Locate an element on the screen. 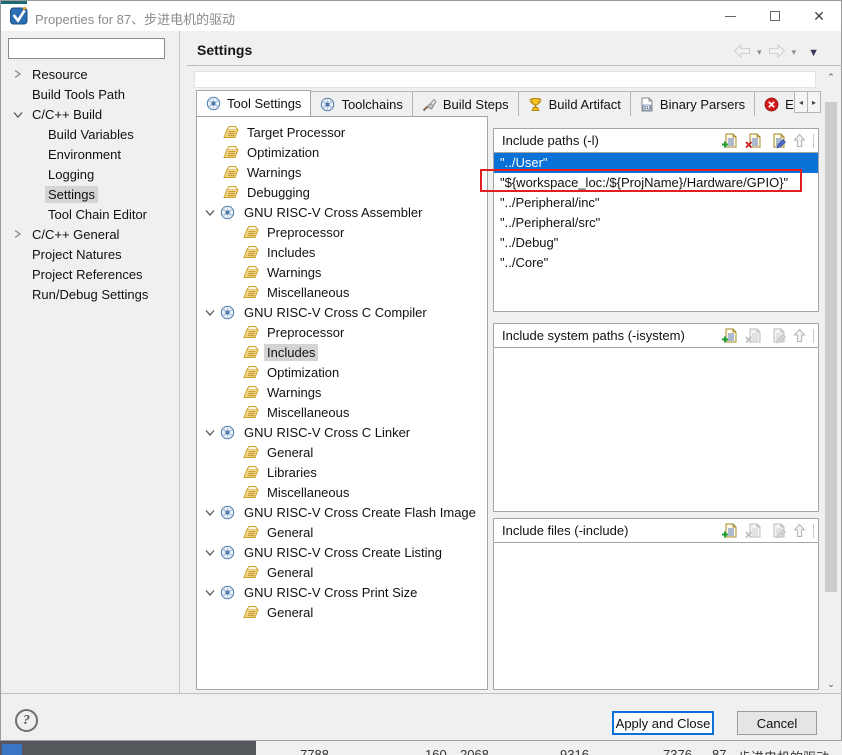 The image size is (842, 755). title-bar: Properties for 87、步进电机的驱动 ✕ is located at coordinates (421, 16).